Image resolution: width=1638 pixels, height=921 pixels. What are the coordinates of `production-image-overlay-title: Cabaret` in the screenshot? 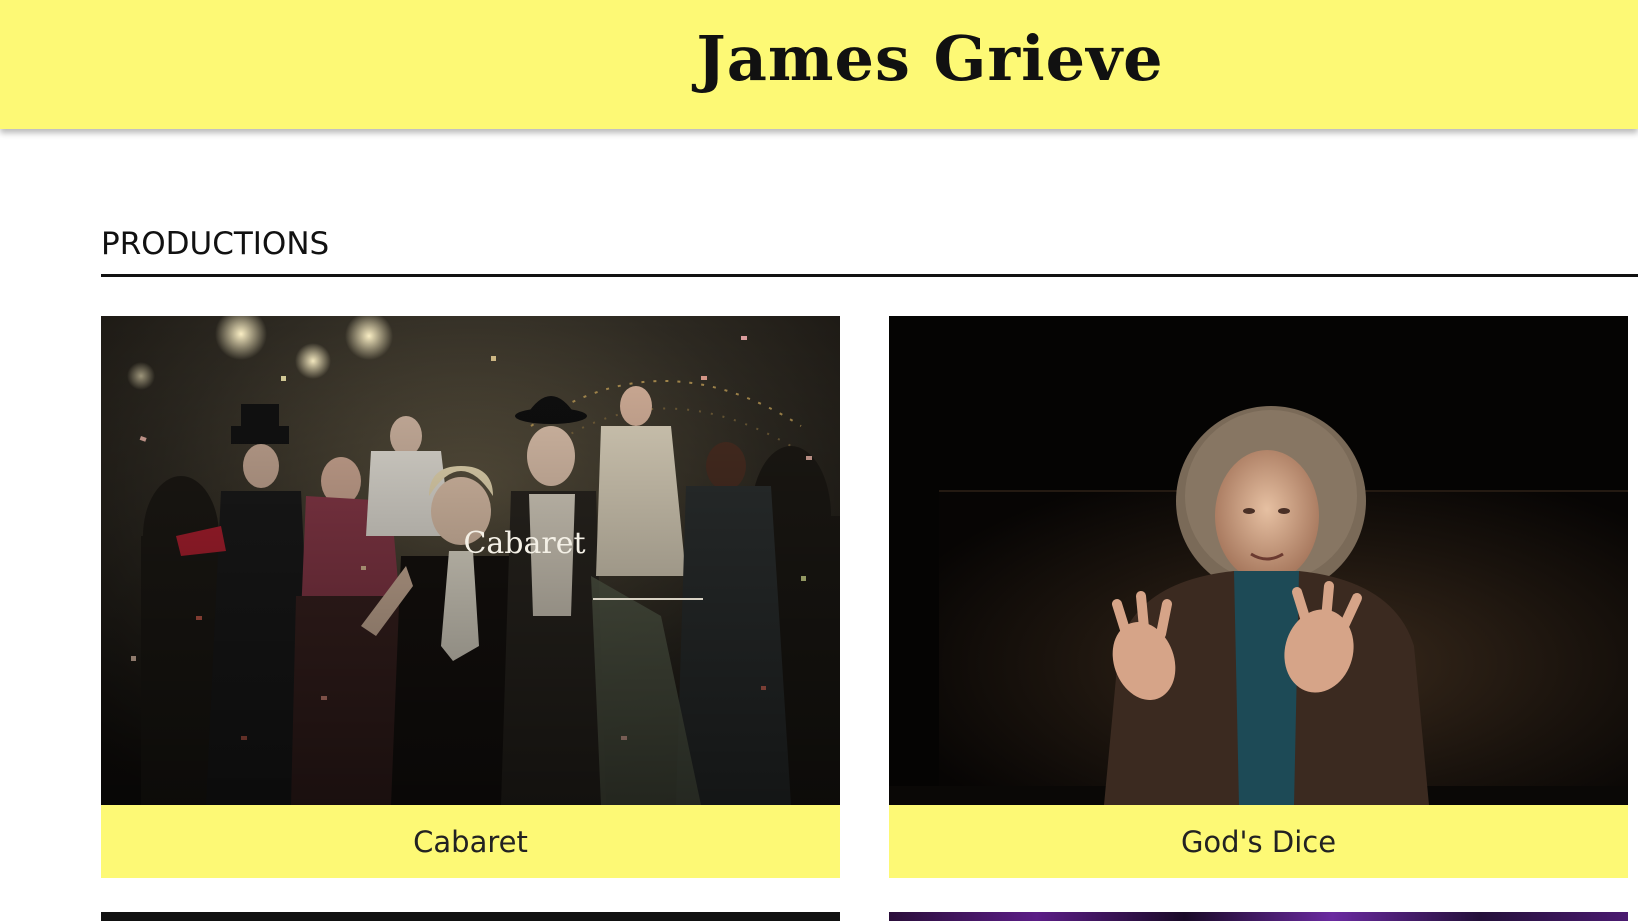 It's located at (524, 543).